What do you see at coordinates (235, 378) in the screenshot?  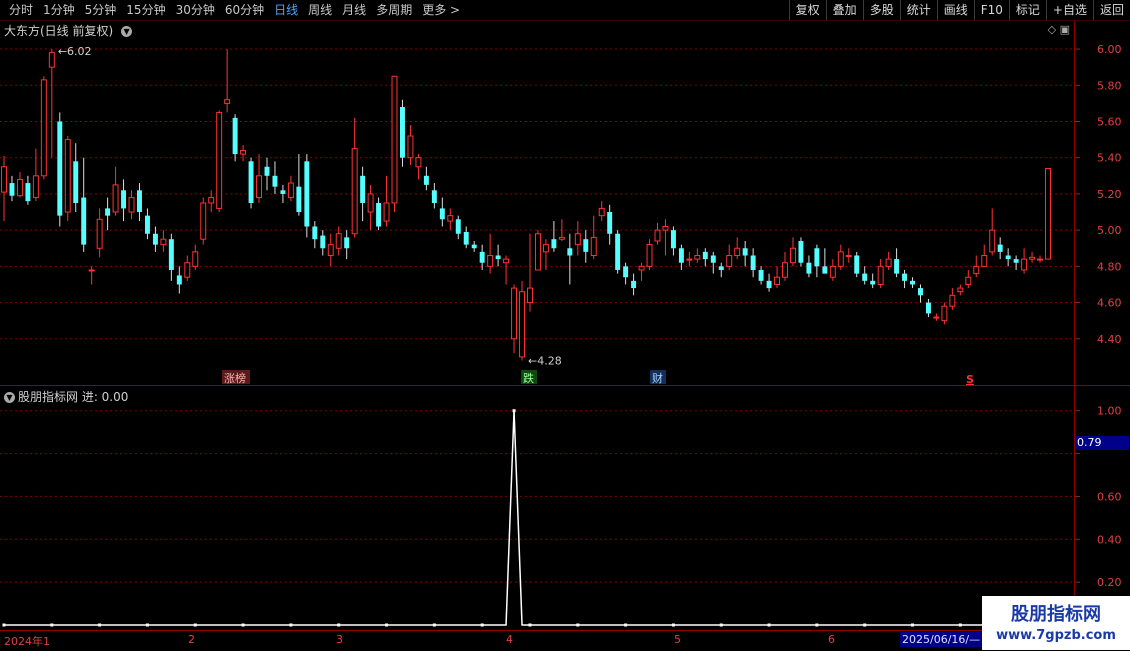 I see `zhangbang-marker: 涨榜` at bounding box center [235, 378].